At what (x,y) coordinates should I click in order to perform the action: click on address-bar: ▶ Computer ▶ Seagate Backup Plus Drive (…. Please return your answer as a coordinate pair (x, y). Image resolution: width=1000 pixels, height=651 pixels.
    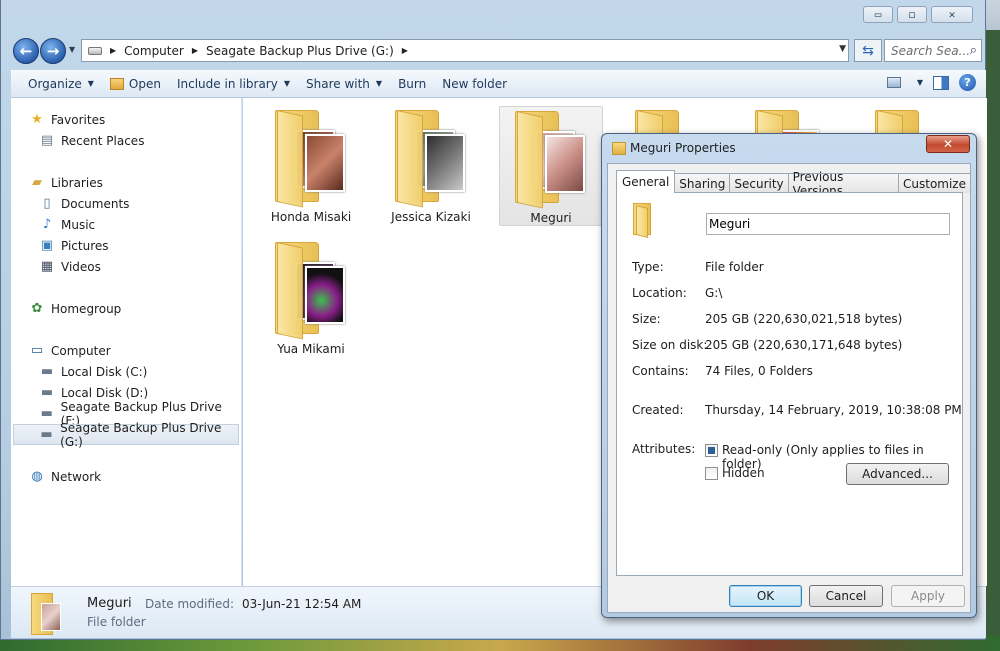
    Looking at the image, I should click on (465, 50).